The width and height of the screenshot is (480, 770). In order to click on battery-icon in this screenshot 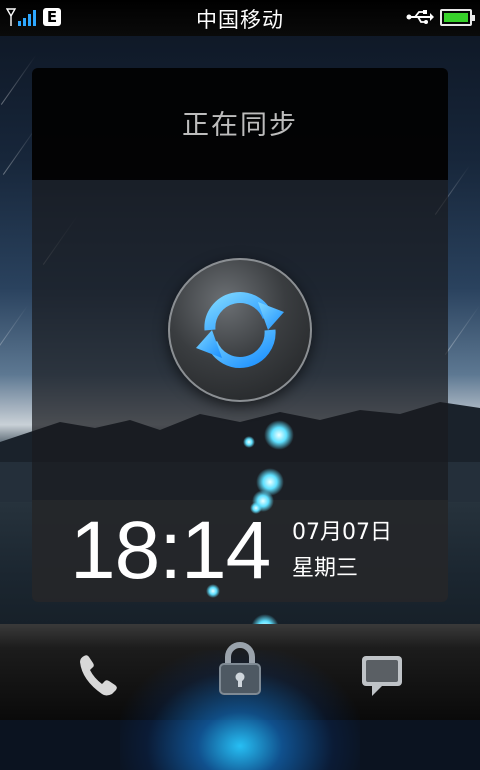, I will do `click(457, 17)`.